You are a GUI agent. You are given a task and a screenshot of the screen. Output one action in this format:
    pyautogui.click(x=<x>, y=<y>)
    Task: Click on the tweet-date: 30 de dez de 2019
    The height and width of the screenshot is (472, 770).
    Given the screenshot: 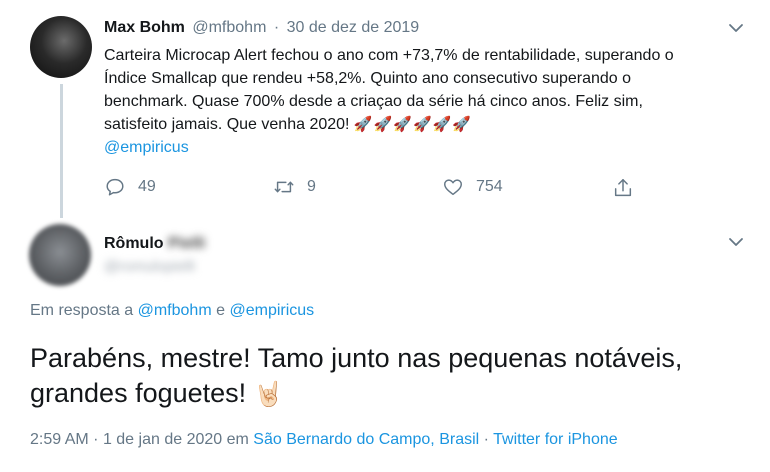 What is the action you would take?
    pyautogui.click(x=353, y=27)
    